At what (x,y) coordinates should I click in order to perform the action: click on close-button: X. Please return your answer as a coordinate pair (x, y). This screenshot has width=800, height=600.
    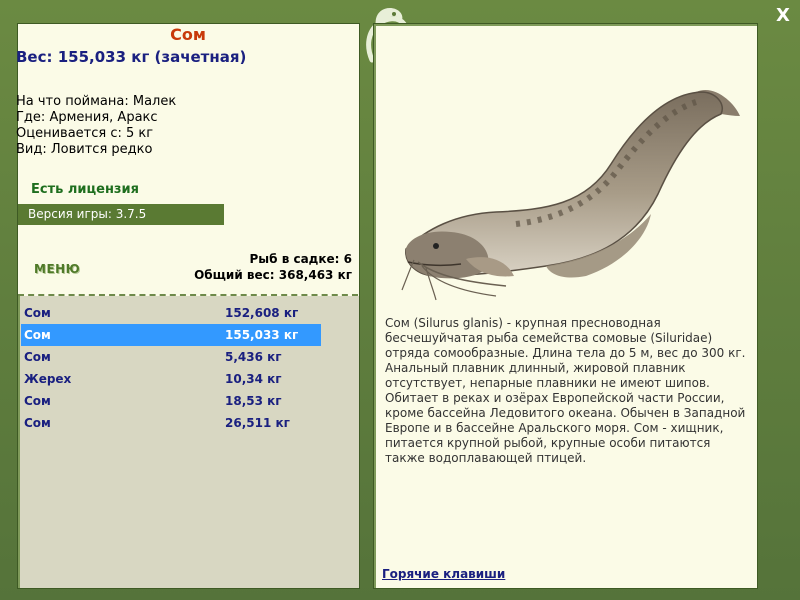
    Looking at the image, I should click on (783, 16).